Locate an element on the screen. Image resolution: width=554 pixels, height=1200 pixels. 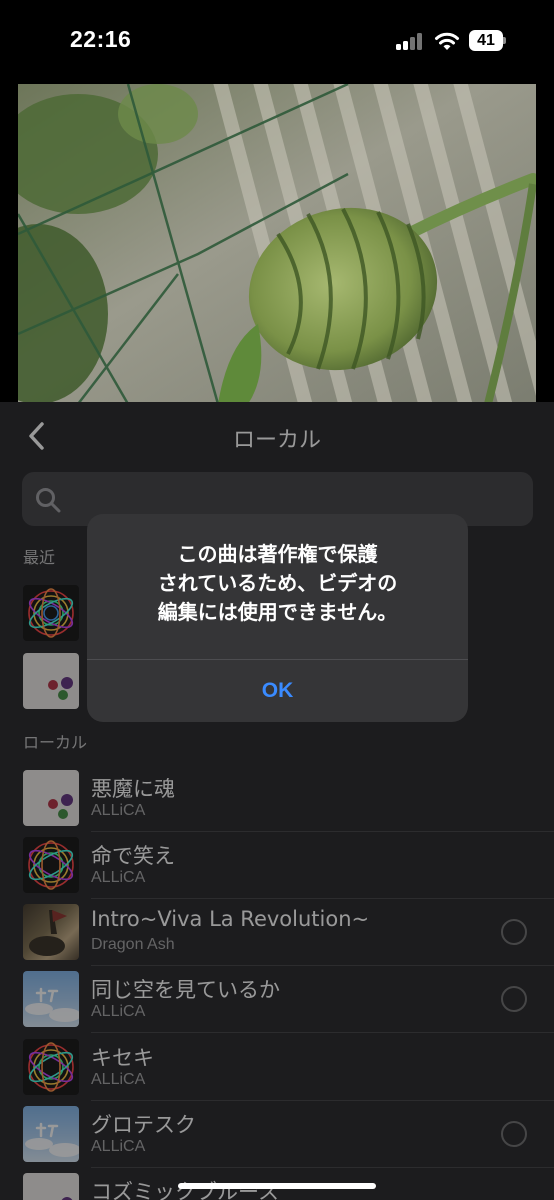
song-row: グロテスク ALLiCA is located at coordinates (277, 1134).